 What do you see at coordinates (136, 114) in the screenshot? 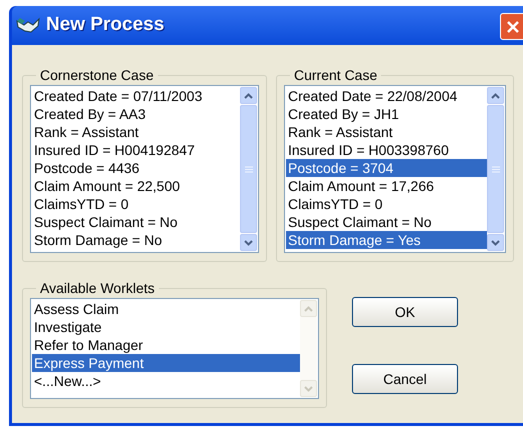
I see `list-item: Created By = AA3` at bounding box center [136, 114].